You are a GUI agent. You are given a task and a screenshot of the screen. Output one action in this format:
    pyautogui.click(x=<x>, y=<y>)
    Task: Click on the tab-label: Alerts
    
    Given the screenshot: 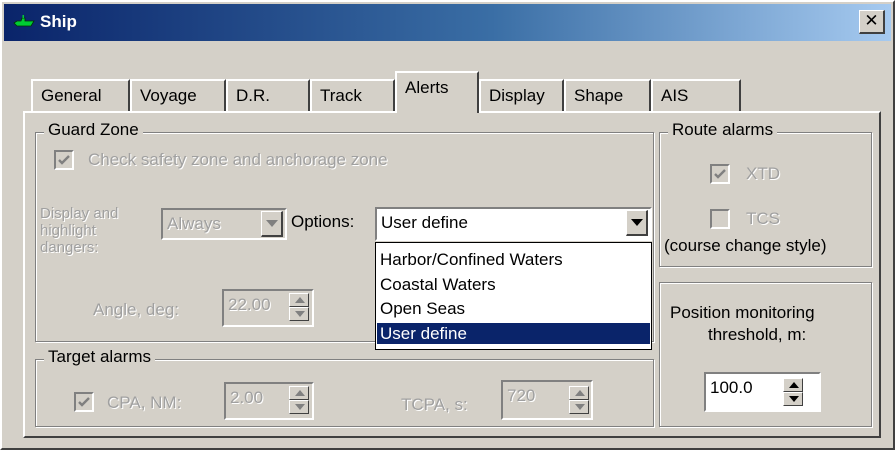 What is the action you would take?
    pyautogui.click(x=427, y=87)
    